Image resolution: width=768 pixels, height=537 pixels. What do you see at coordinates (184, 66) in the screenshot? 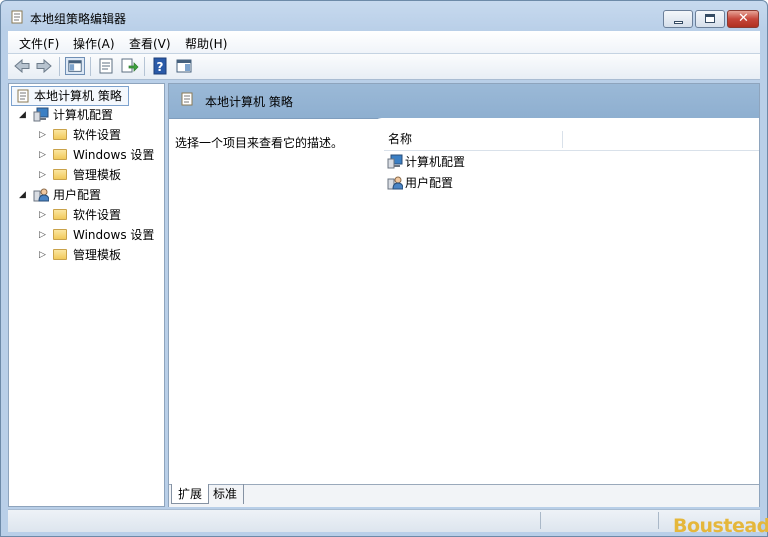
I see `show-hide-action-pane-icon` at bounding box center [184, 66].